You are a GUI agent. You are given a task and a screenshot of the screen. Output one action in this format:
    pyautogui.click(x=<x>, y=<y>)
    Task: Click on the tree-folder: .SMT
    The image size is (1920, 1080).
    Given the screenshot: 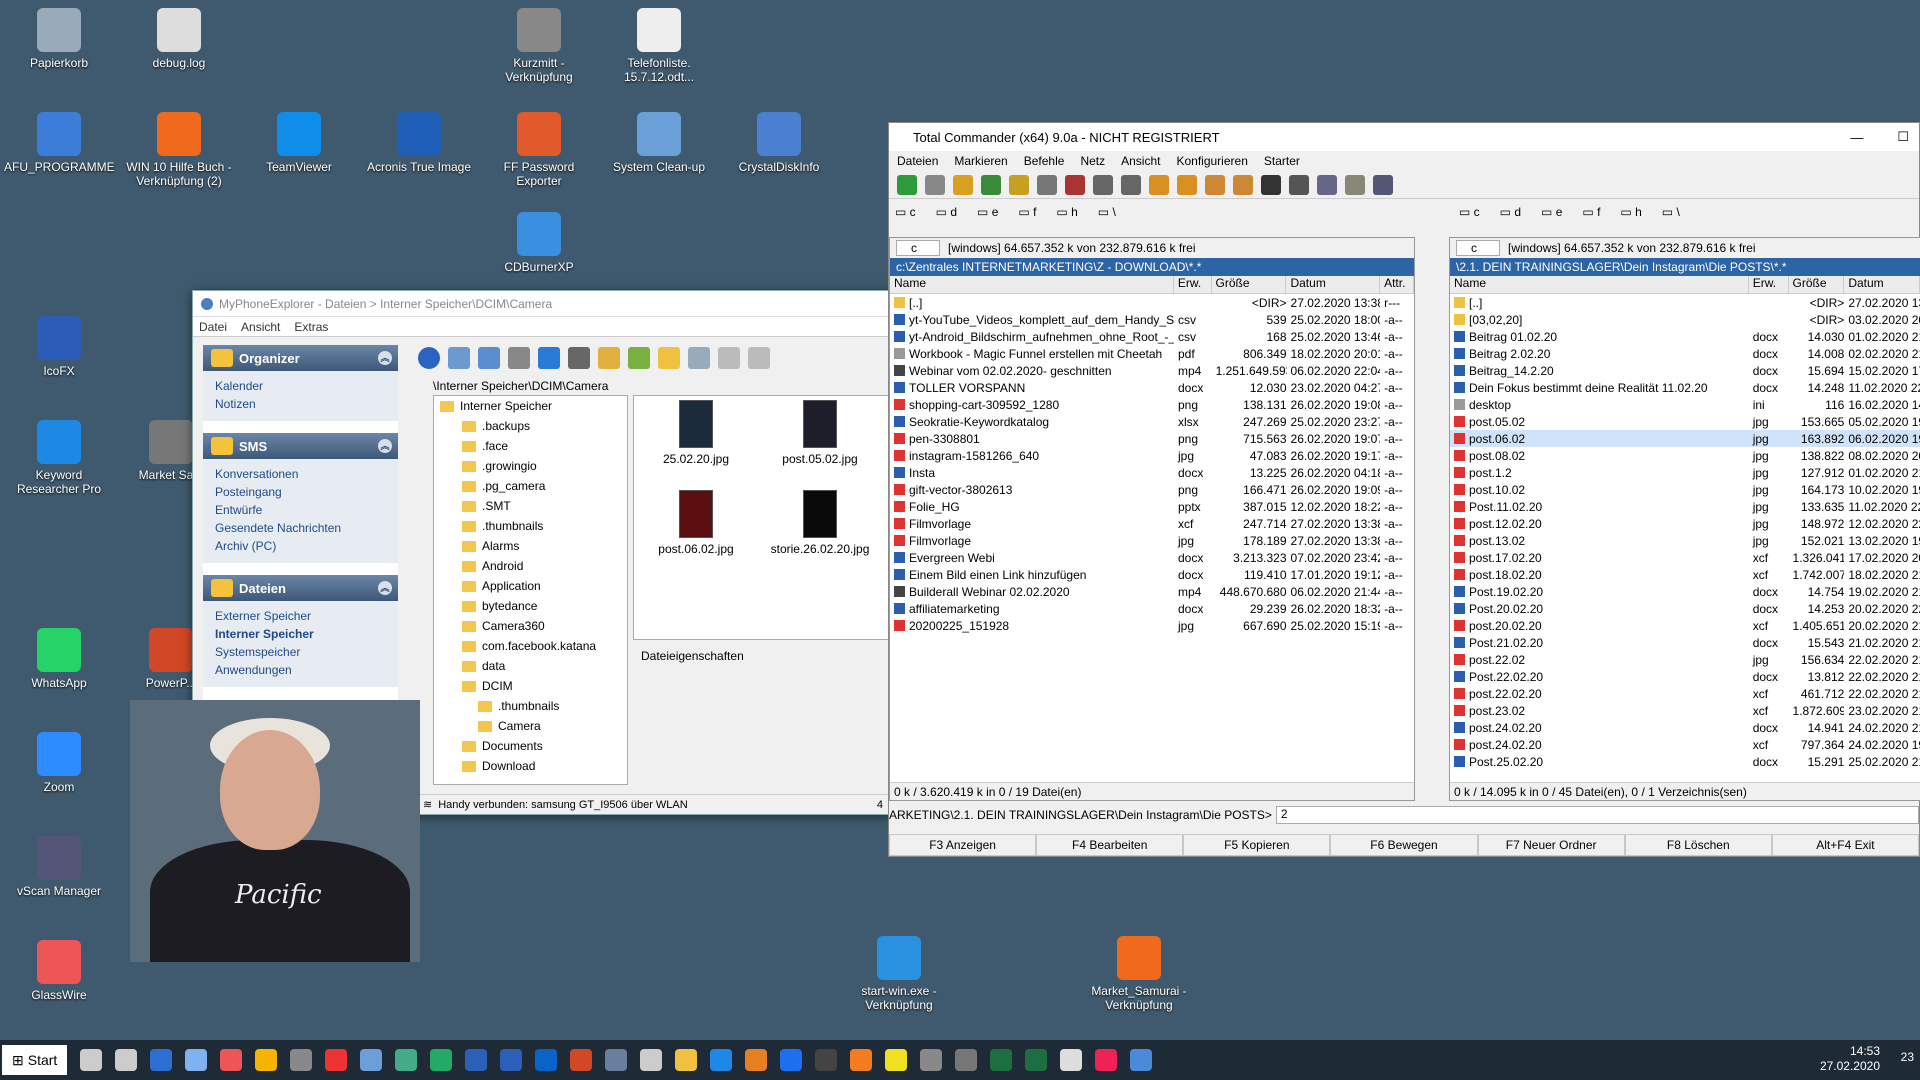 What is the action you would take?
    pyautogui.click(x=530, y=506)
    